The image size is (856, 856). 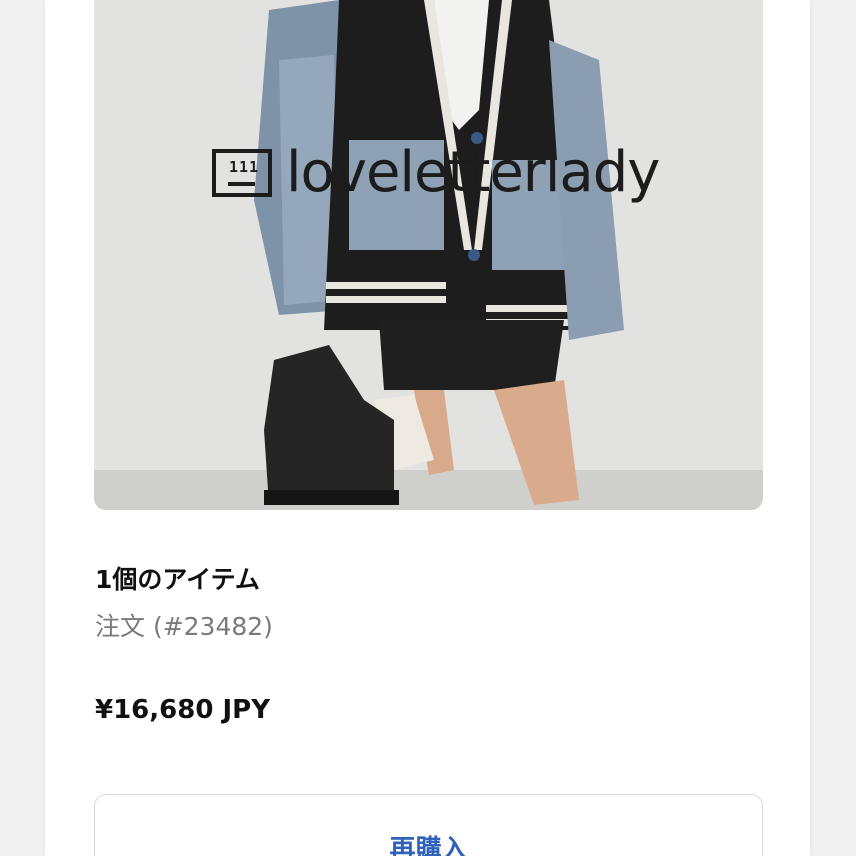 I want to click on brand-logo-text: loveletterlady, so click(x=473, y=172).